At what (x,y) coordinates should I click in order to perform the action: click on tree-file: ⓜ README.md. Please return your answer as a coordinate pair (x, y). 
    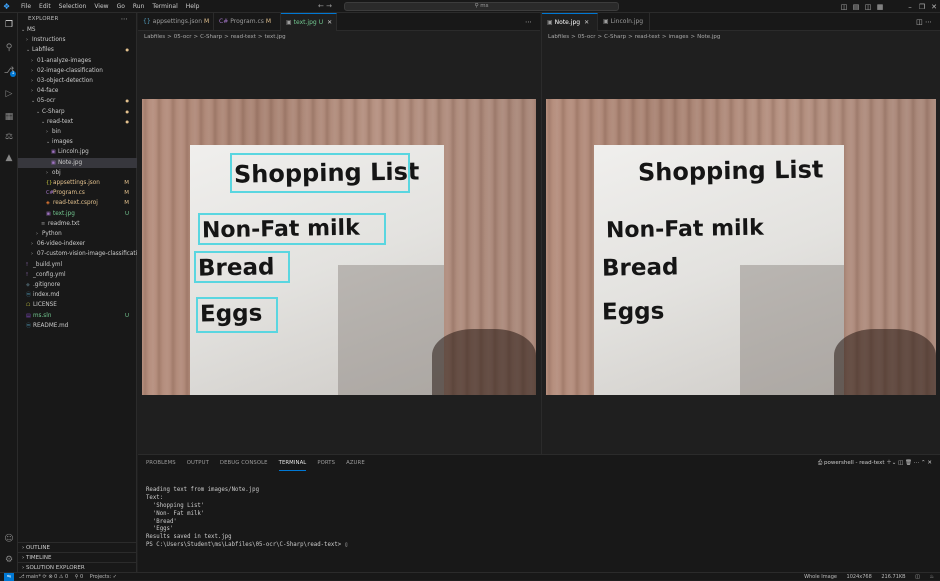
    Looking at the image, I should click on (77, 326).